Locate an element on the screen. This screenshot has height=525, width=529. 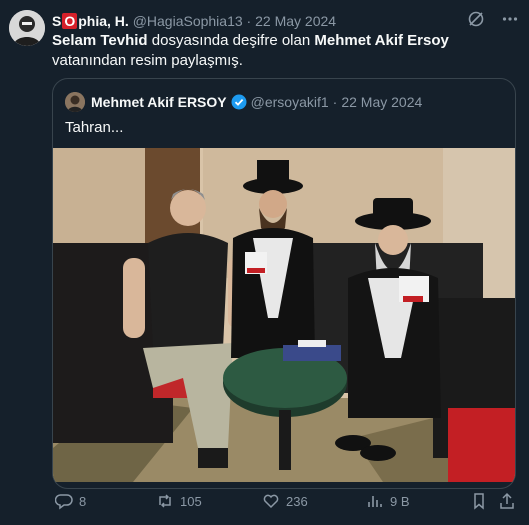
tweet-text-segment-2: vatanından resim paylaşmış. is located at coordinates (147, 60).